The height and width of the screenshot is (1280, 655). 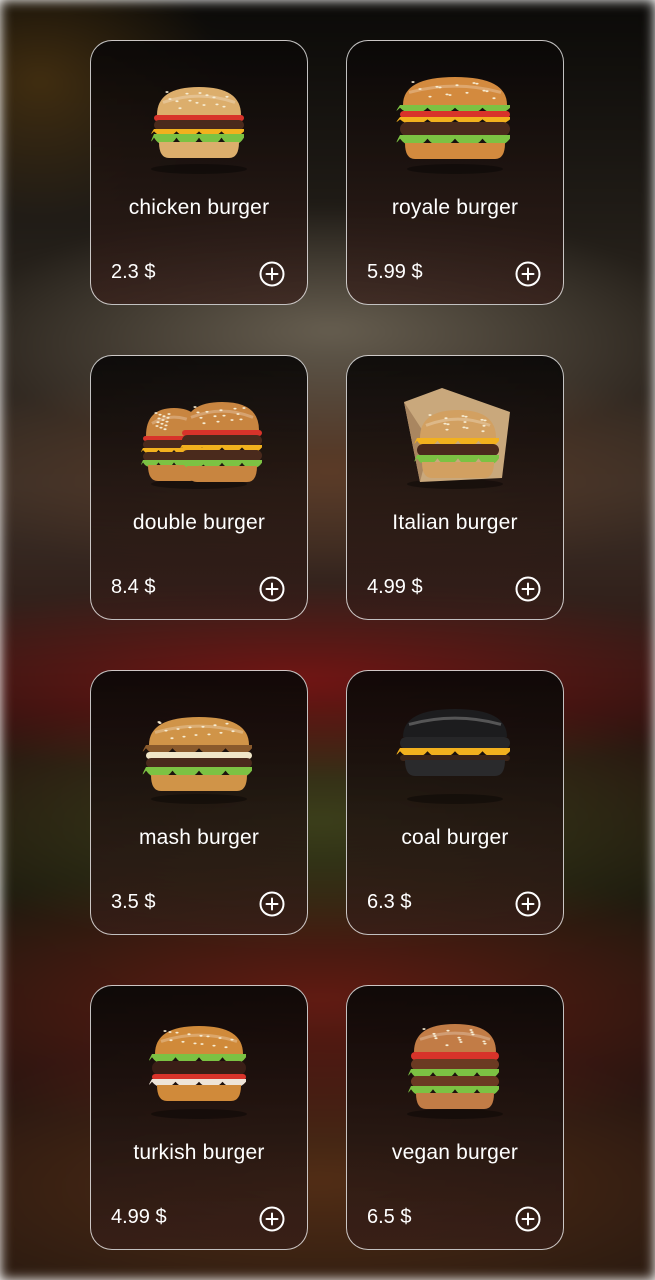 What do you see at coordinates (455, 207) in the screenshot?
I see `product-name: royale burger` at bounding box center [455, 207].